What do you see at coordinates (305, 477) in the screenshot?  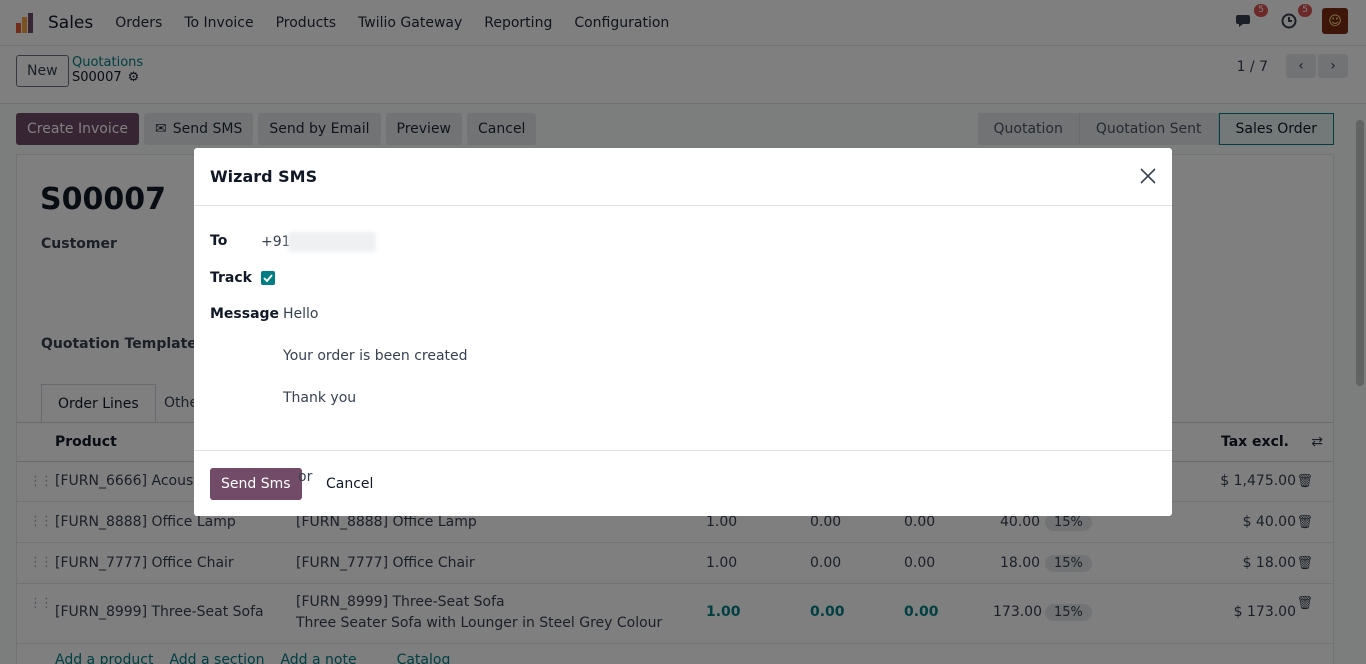 I see `or-text: or` at bounding box center [305, 477].